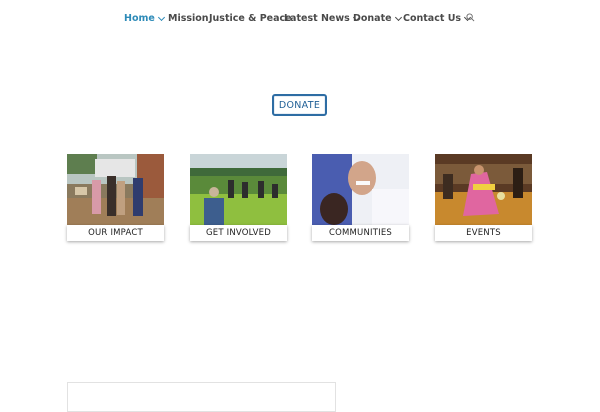 This screenshot has height=412, width=600. What do you see at coordinates (432, 18) in the screenshot?
I see `nav-item-label: Contact Us` at bounding box center [432, 18].